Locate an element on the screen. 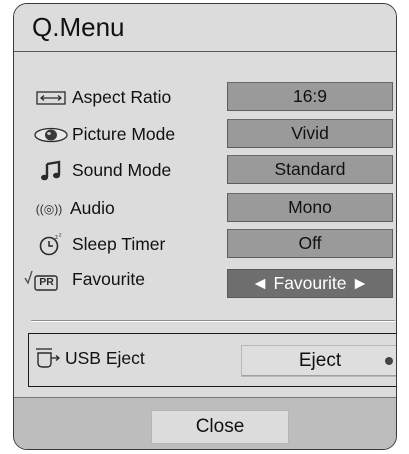 This screenshot has height=454, width=409. menu-item-picture-mode: Picture Mode Vivid is located at coordinates (205, 135).